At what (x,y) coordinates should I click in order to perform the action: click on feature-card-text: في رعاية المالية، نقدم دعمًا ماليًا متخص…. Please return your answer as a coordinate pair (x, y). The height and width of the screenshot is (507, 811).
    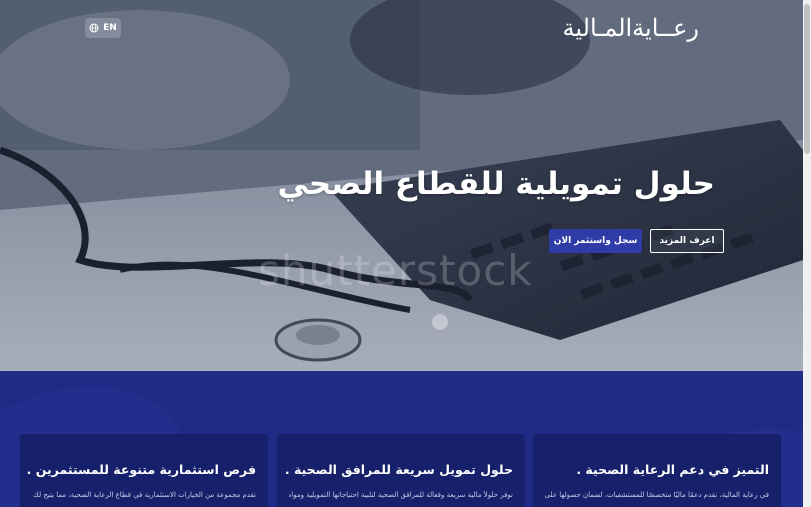
    Looking at the image, I should click on (657, 495).